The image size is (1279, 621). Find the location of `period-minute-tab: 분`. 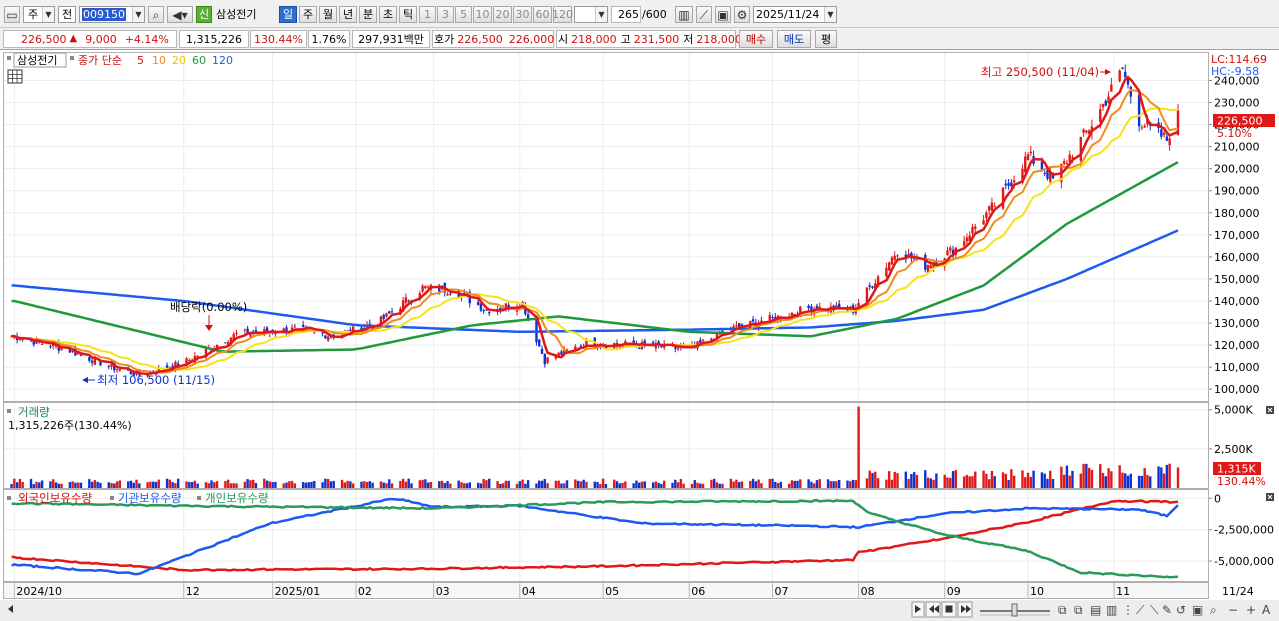

period-minute-tab: 분 is located at coordinates (368, 14).